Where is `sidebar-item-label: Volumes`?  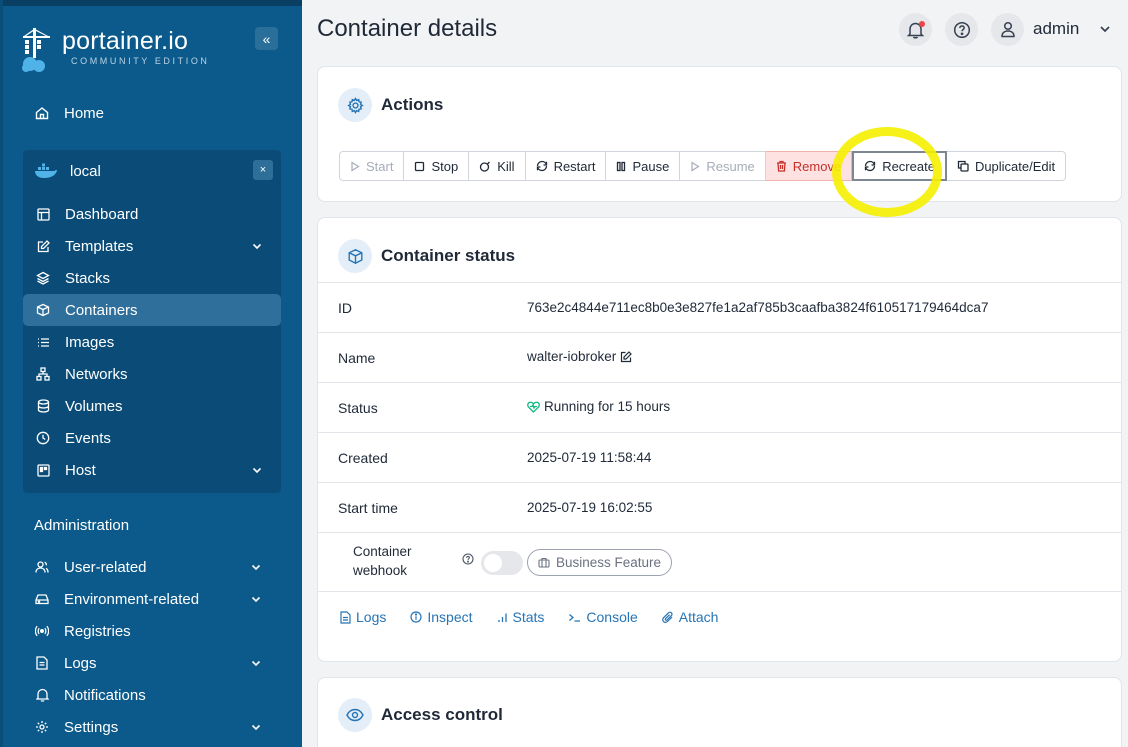 sidebar-item-label: Volumes is located at coordinates (94, 406).